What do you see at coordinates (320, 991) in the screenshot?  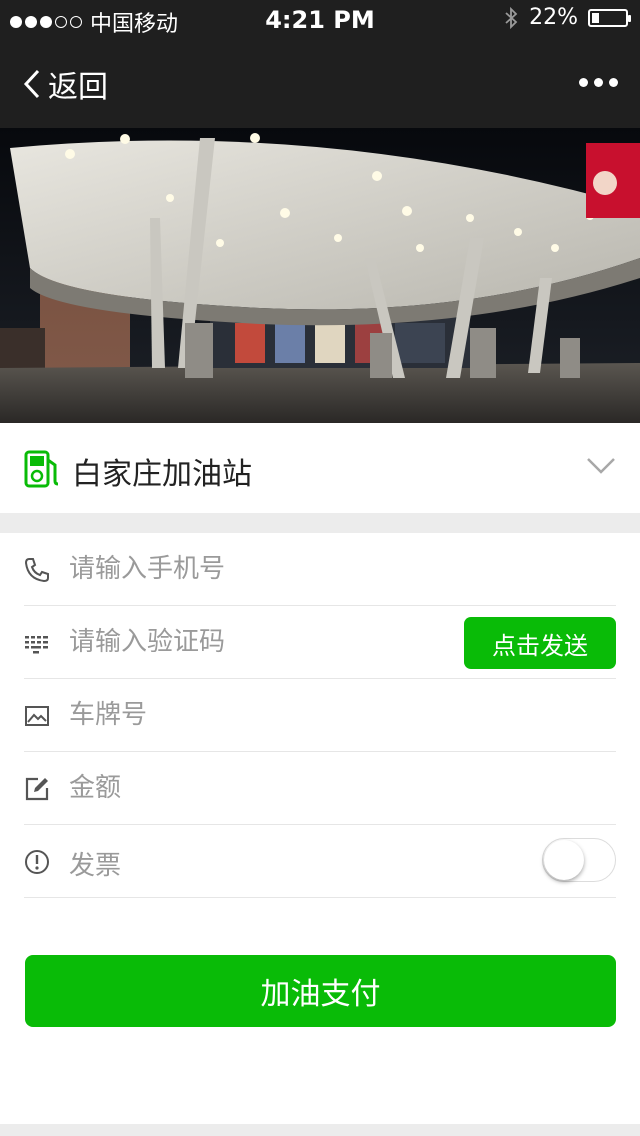 I see `pay-button: 加油支付` at bounding box center [320, 991].